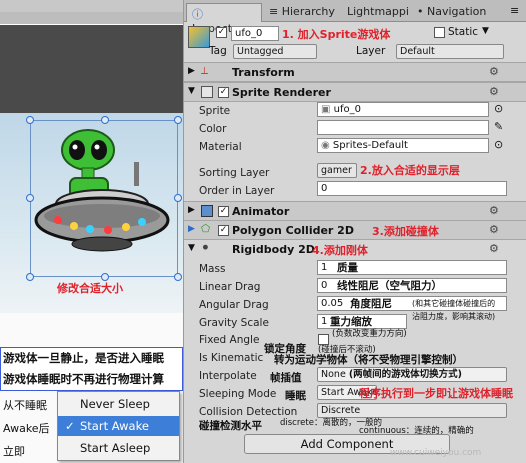  What do you see at coordinates (498, 126) in the screenshot?
I see `eyedropper-icon: ✎` at bounding box center [498, 126].